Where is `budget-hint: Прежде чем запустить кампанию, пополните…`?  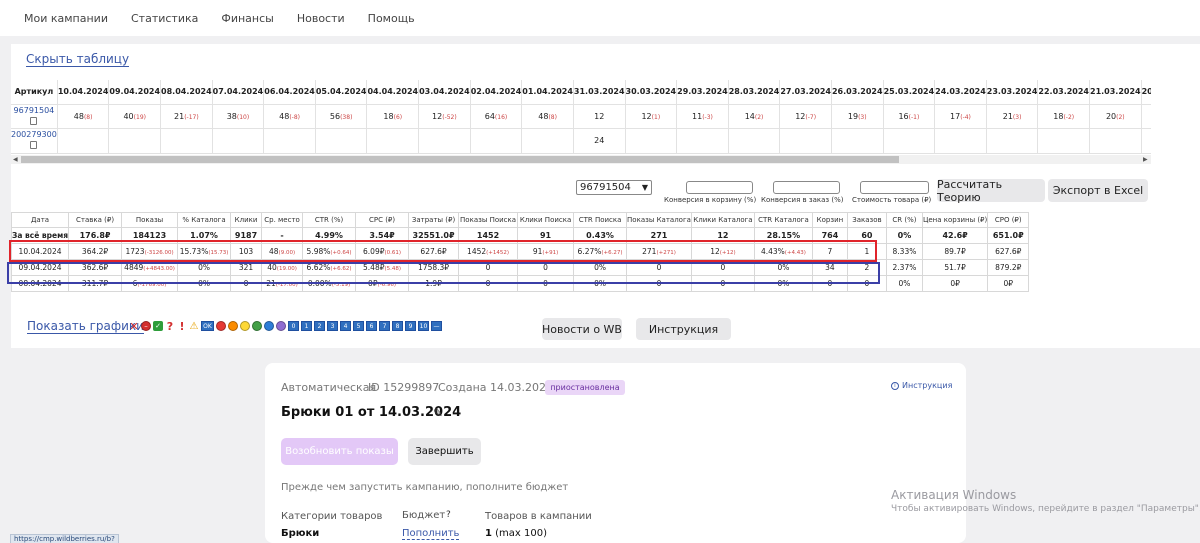
budget-hint: Прежде чем запустить кампанию, пополните… is located at coordinates (425, 487).